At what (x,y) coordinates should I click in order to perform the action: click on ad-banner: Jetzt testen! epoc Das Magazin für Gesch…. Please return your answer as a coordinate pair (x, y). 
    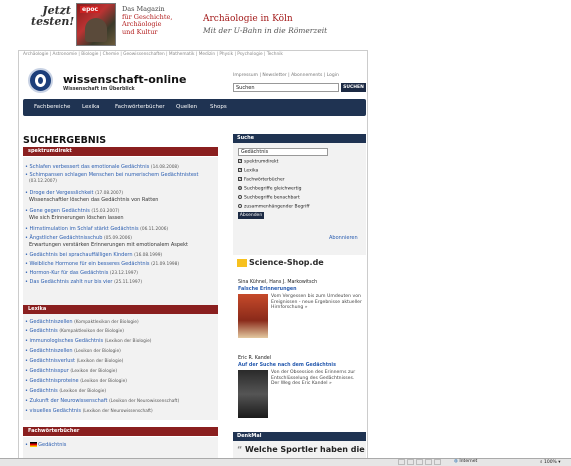
    Looking at the image, I should click on (285, 25).